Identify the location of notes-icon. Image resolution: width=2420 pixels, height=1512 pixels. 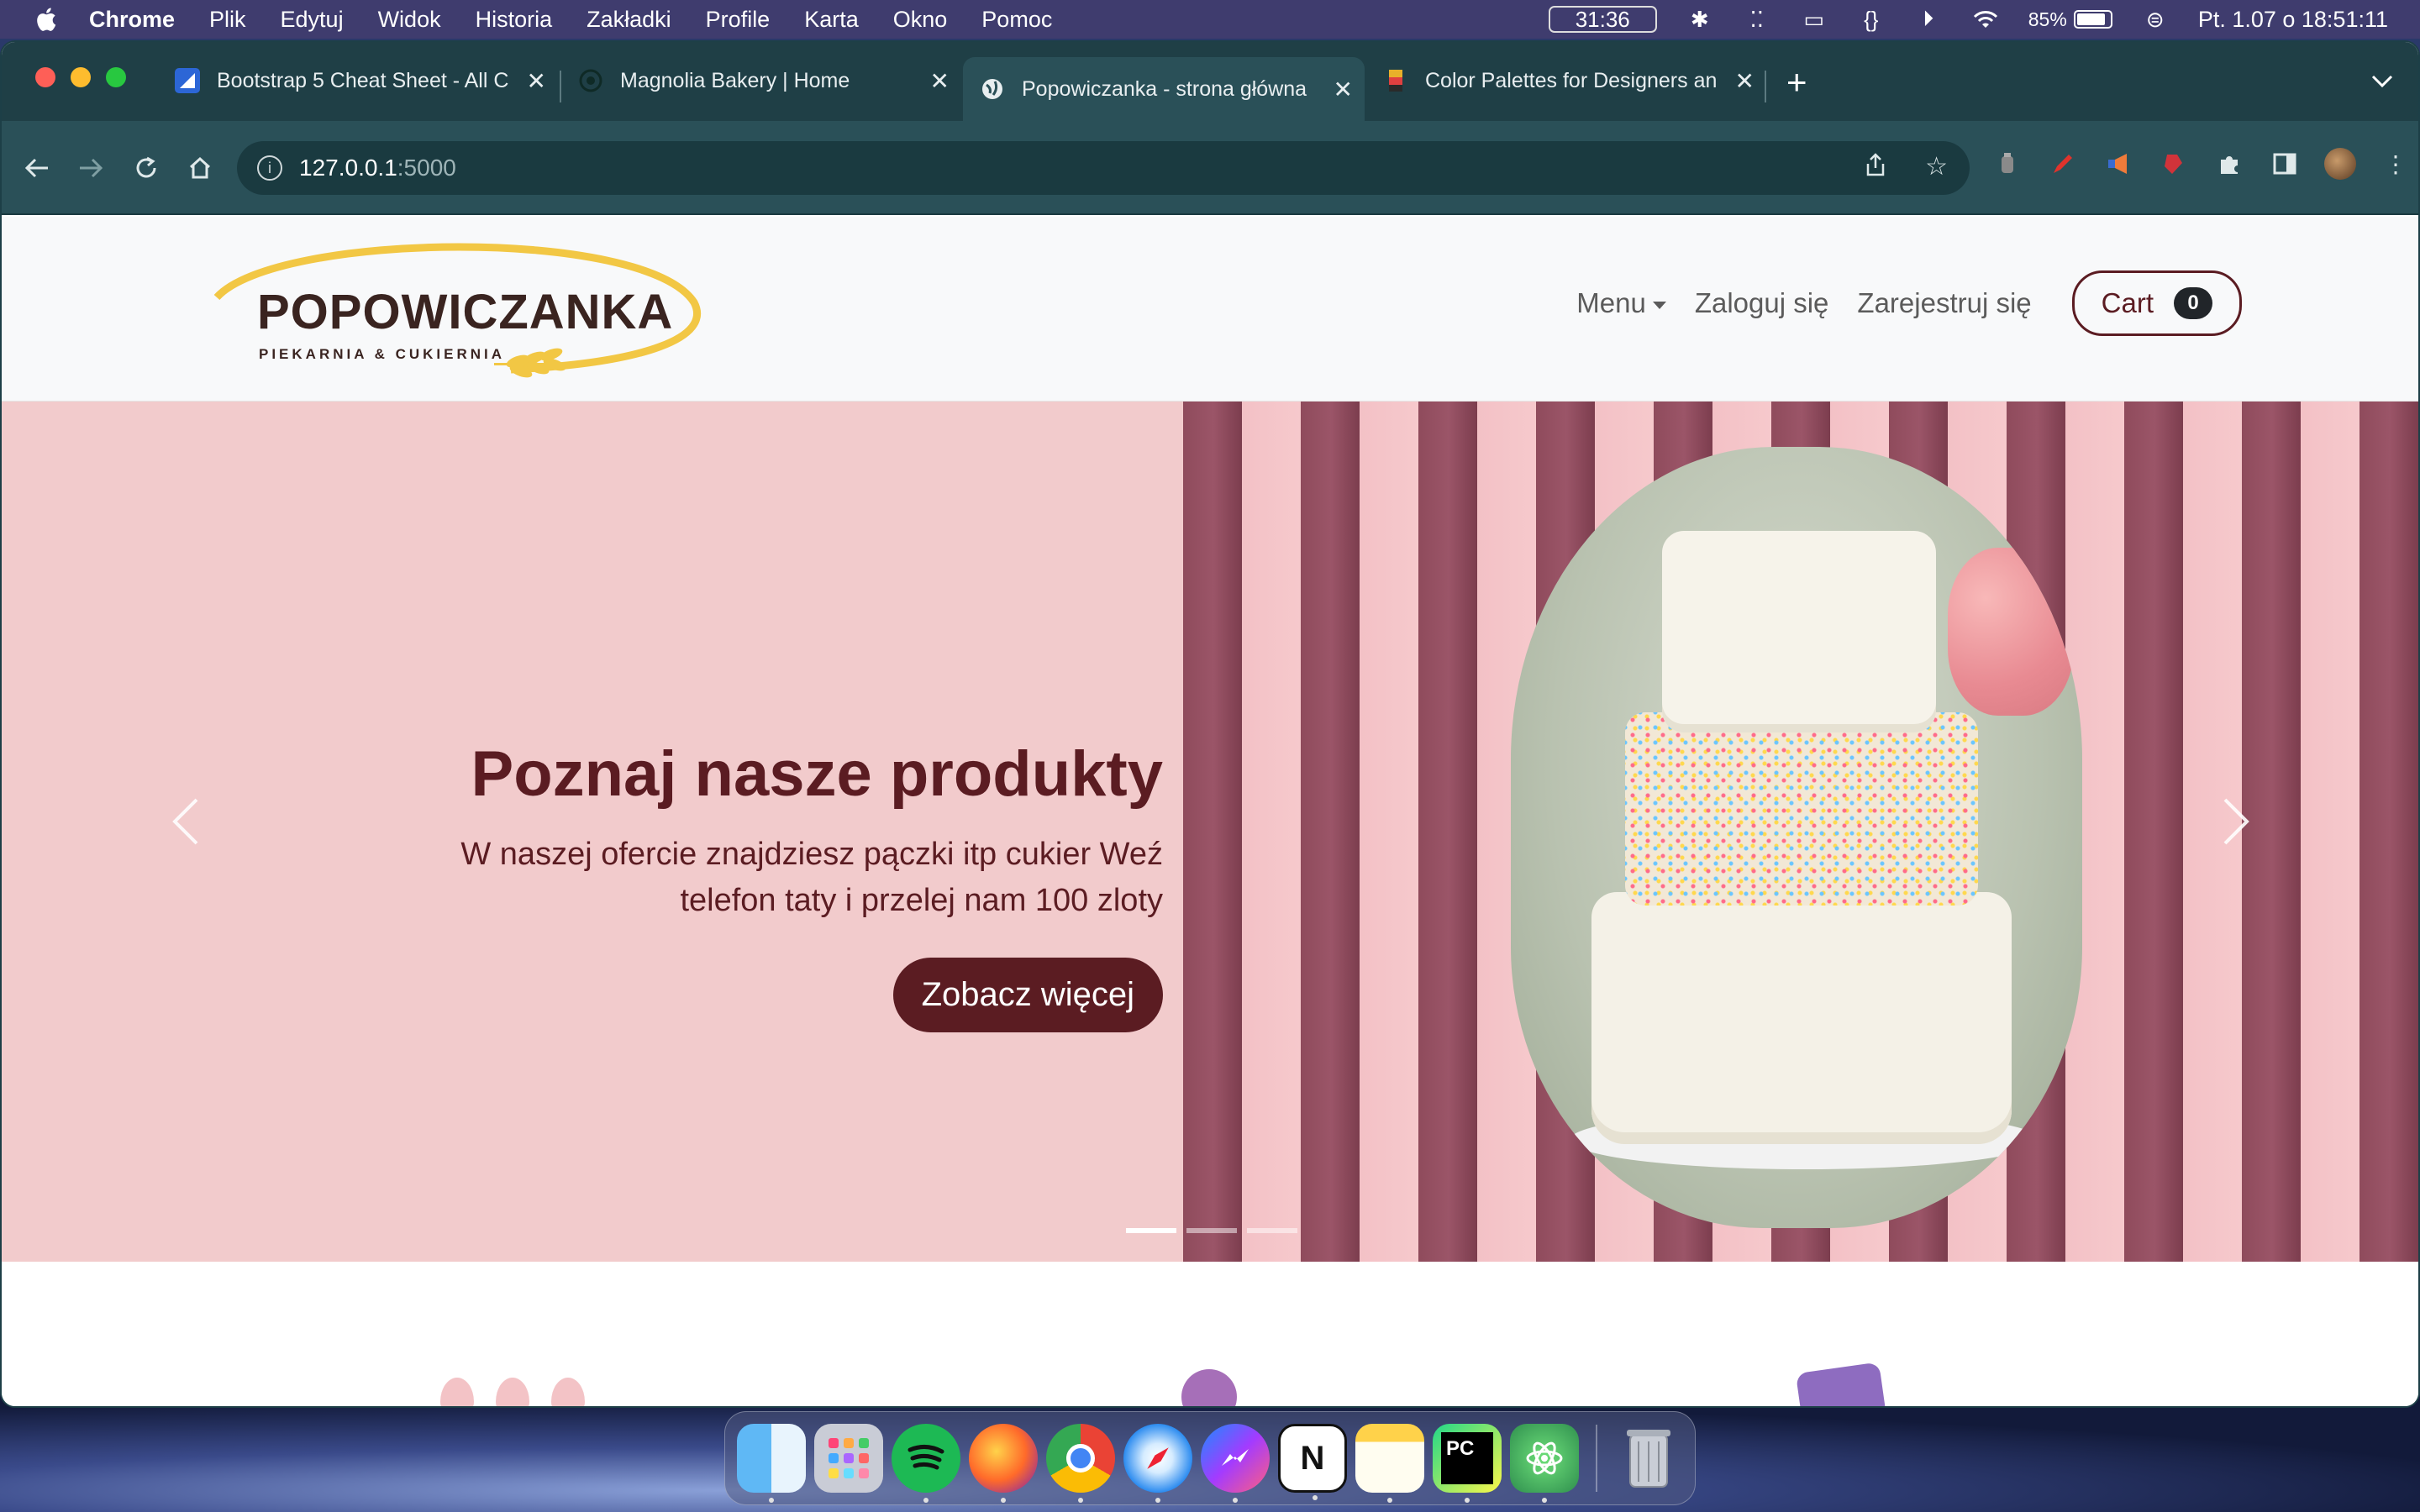
(1389, 1463).